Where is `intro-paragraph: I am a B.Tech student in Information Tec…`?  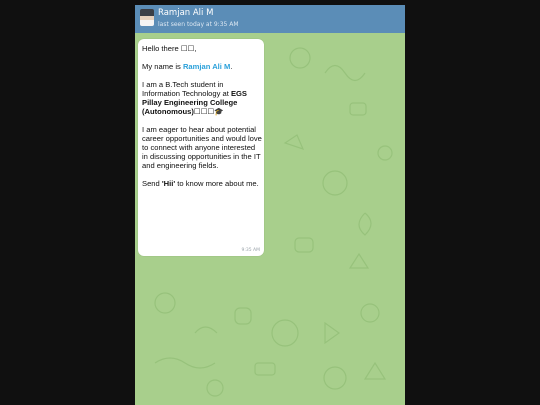 intro-paragraph: I am a B.Tech student in Information Tec… is located at coordinates (202, 98).